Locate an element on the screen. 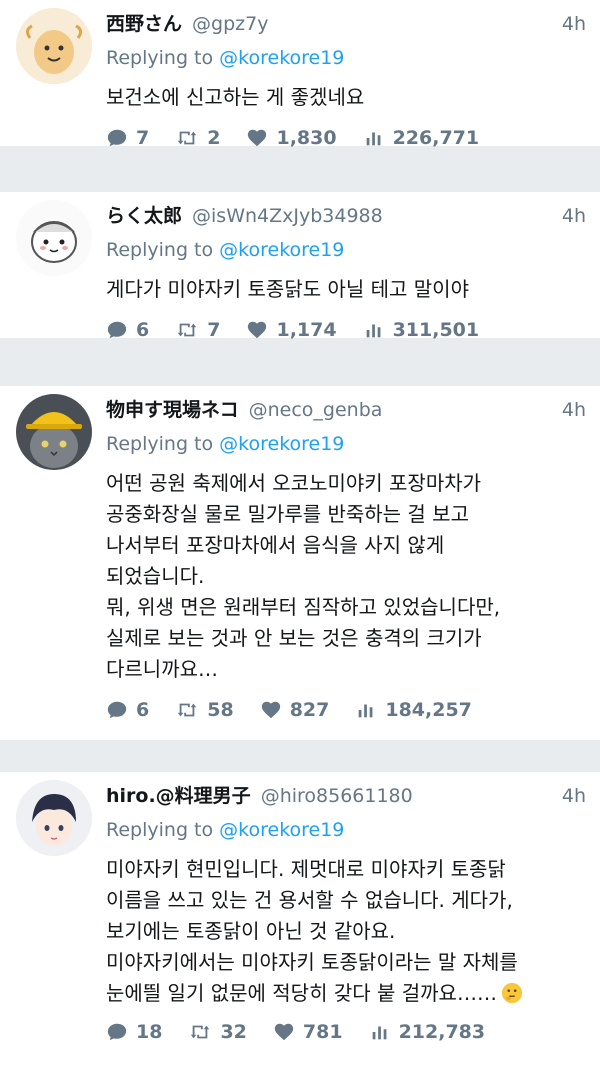 This screenshot has width=600, height=1076. like-button: 1,830 is located at coordinates (291, 138).